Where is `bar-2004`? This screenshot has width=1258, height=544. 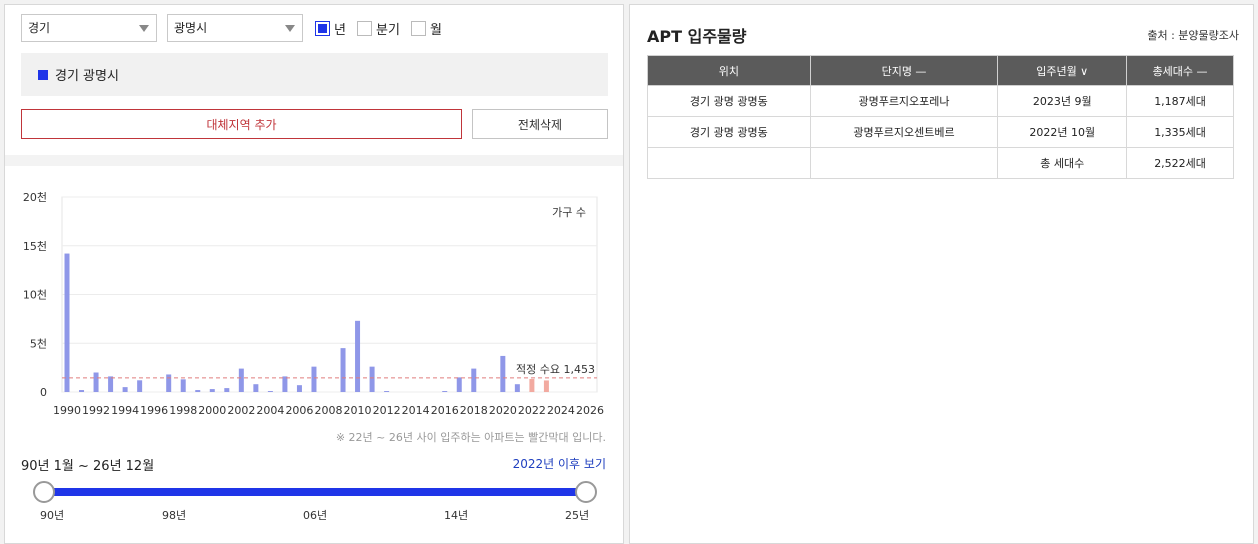 bar-2004 is located at coordinates (270, 391).